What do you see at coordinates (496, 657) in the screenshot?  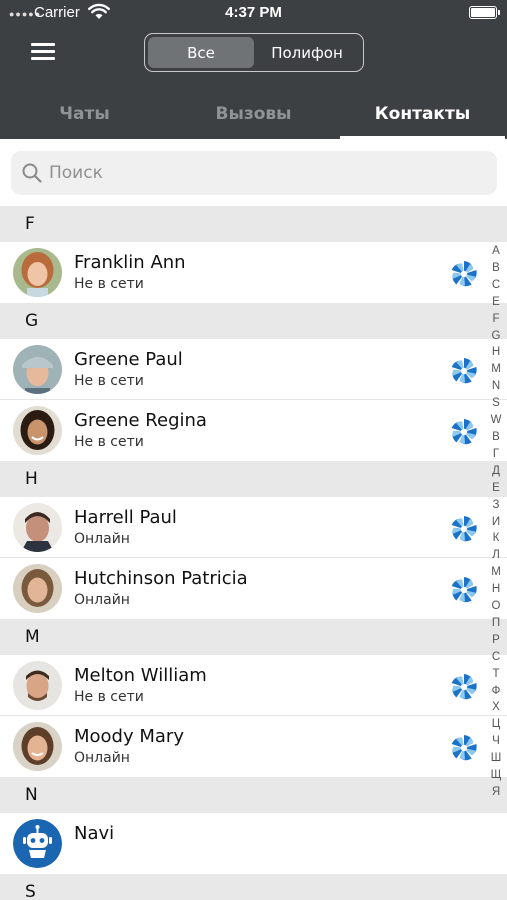 I see `index-letter: С` at bounding box center [496, 657].